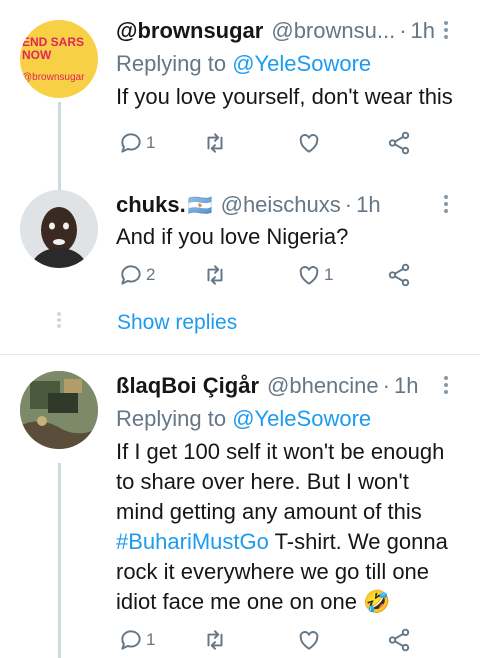 The width and height of the screenshot is (480, 658). I want to click on tweet-actions: 2 1, so click(266, 275).